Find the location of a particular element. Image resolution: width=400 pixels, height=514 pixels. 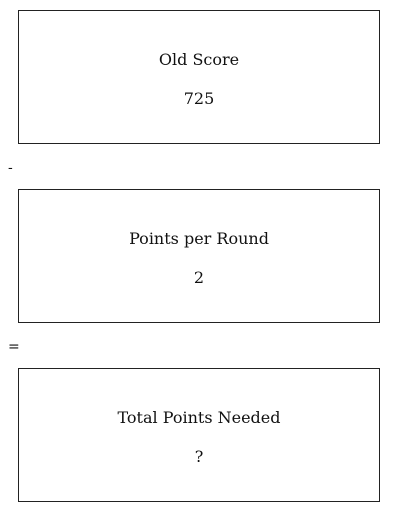

old-score-label: Old Score is located at coordinates (199, 59).